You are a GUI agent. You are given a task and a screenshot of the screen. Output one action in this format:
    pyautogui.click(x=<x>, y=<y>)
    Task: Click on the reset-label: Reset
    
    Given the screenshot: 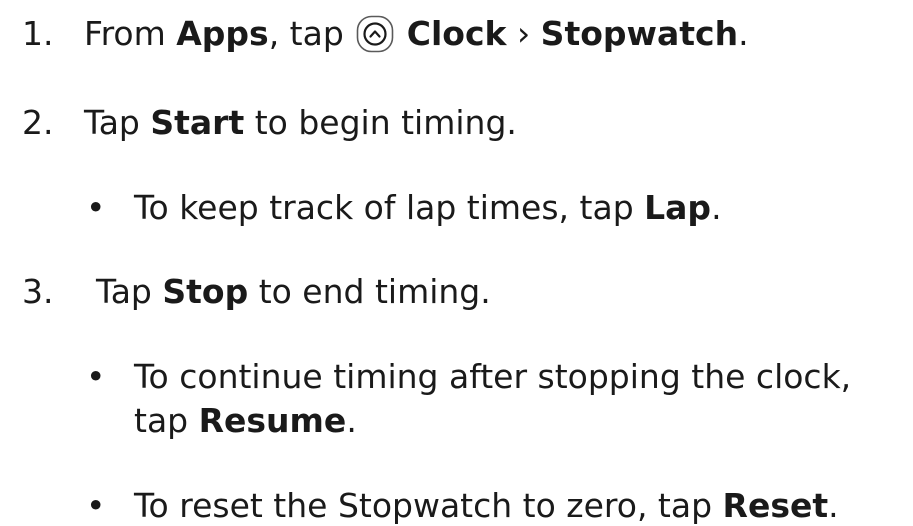 What is the action you would take?
    pyautogui.click(x=775, y=505)
    